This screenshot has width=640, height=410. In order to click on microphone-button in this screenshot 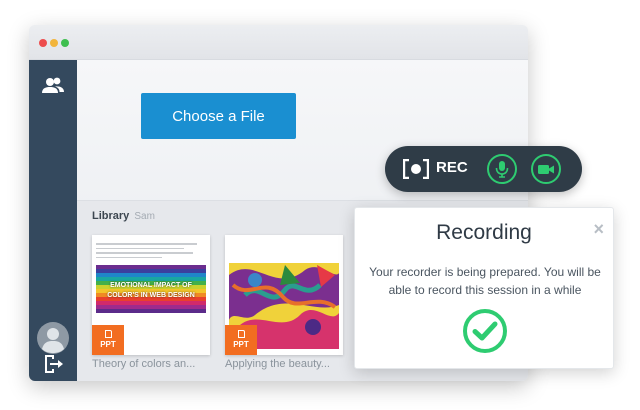, I will do `click(502, 169)`.